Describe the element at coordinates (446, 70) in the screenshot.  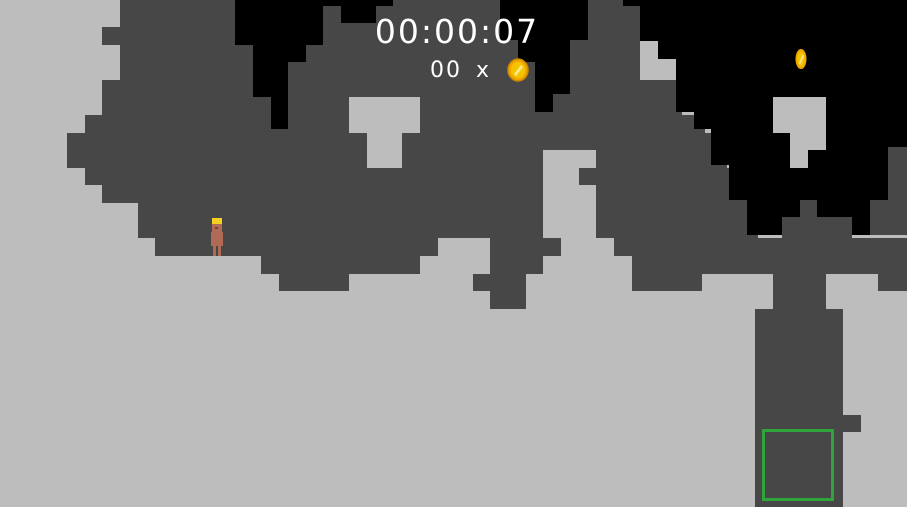
I see `coin-count: 00` at that location.